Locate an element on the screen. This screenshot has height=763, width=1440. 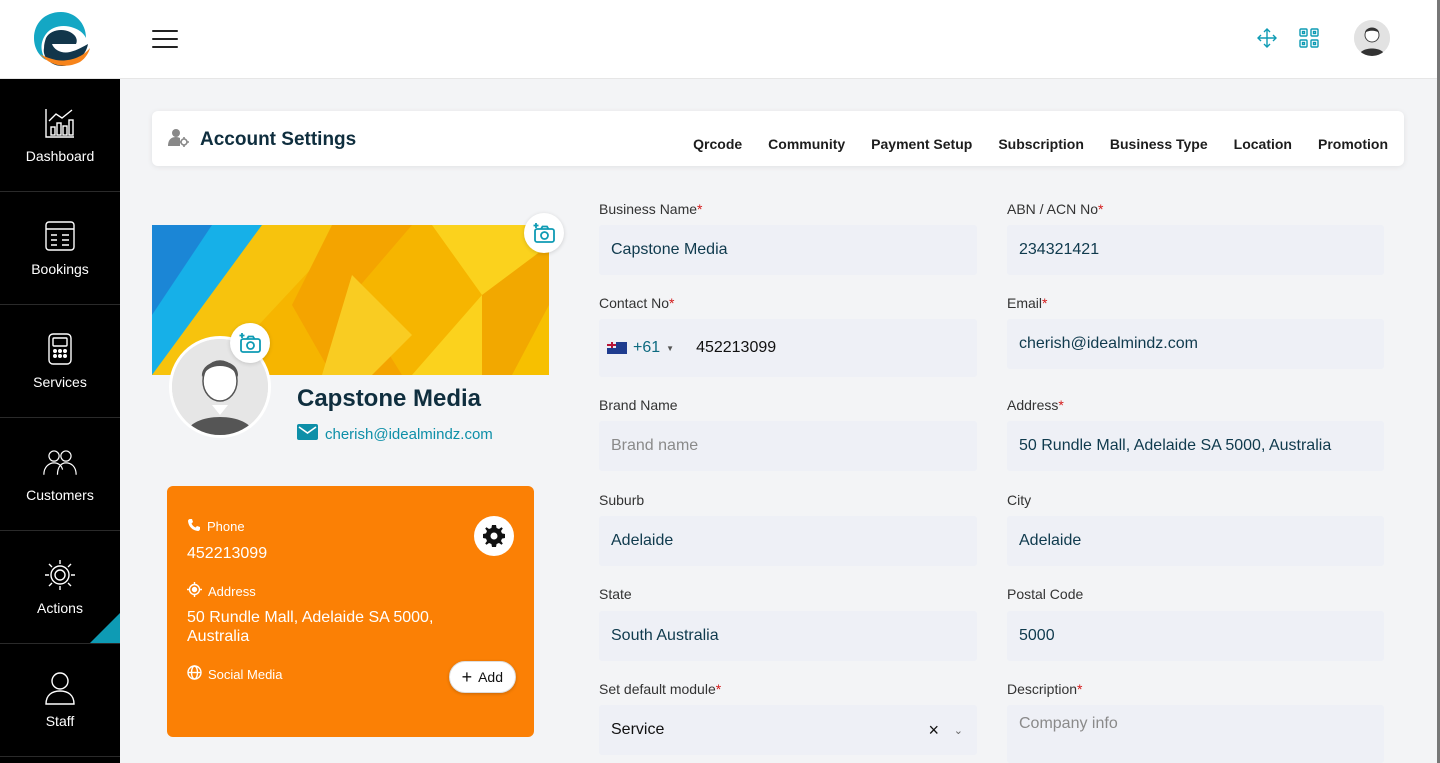
chevron-down-icon: ⌄ is located at coordinates (958, 730).